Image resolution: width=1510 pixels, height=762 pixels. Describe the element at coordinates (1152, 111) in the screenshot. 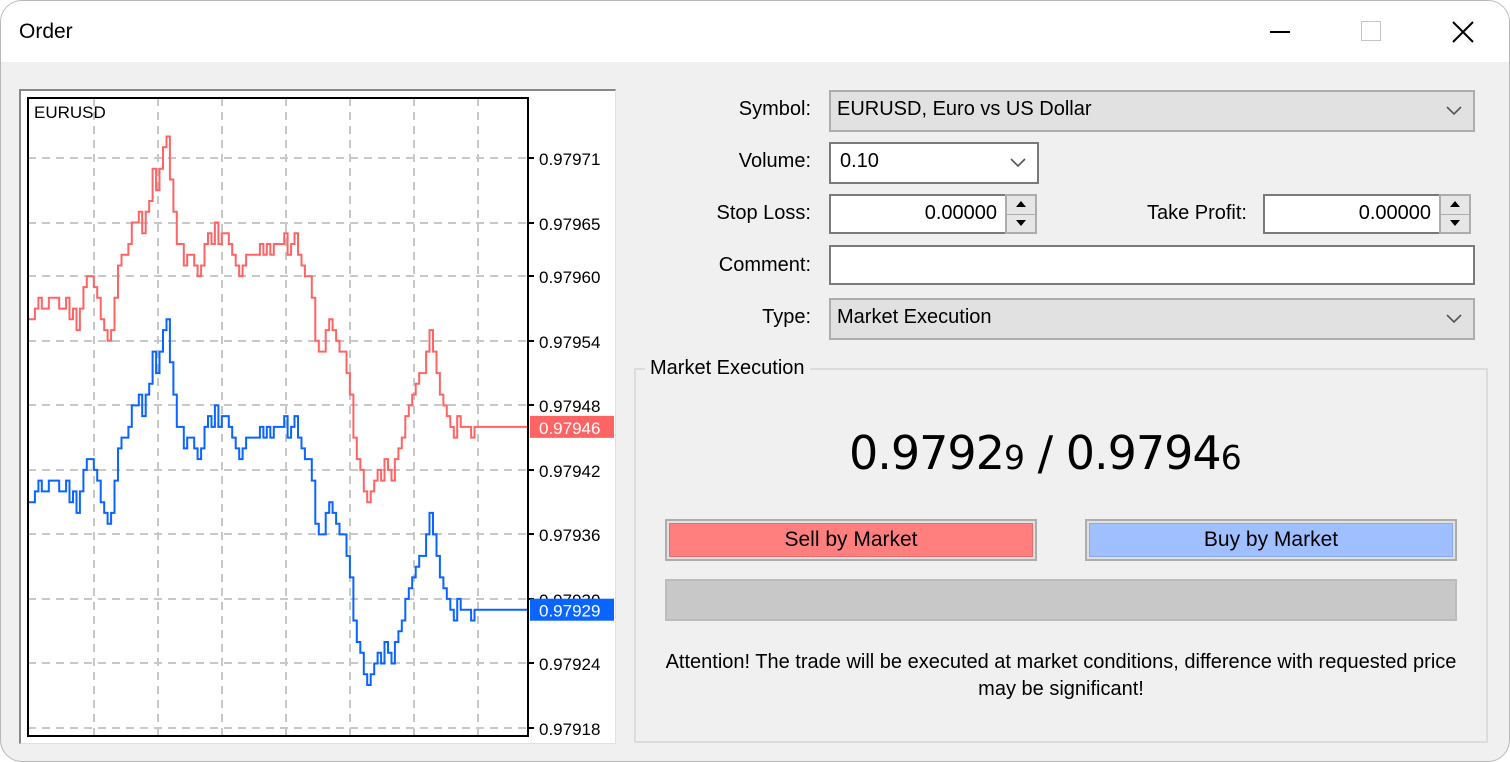

I see `symbol-select: EURUSD, Euro vs US Dollar` at that location.